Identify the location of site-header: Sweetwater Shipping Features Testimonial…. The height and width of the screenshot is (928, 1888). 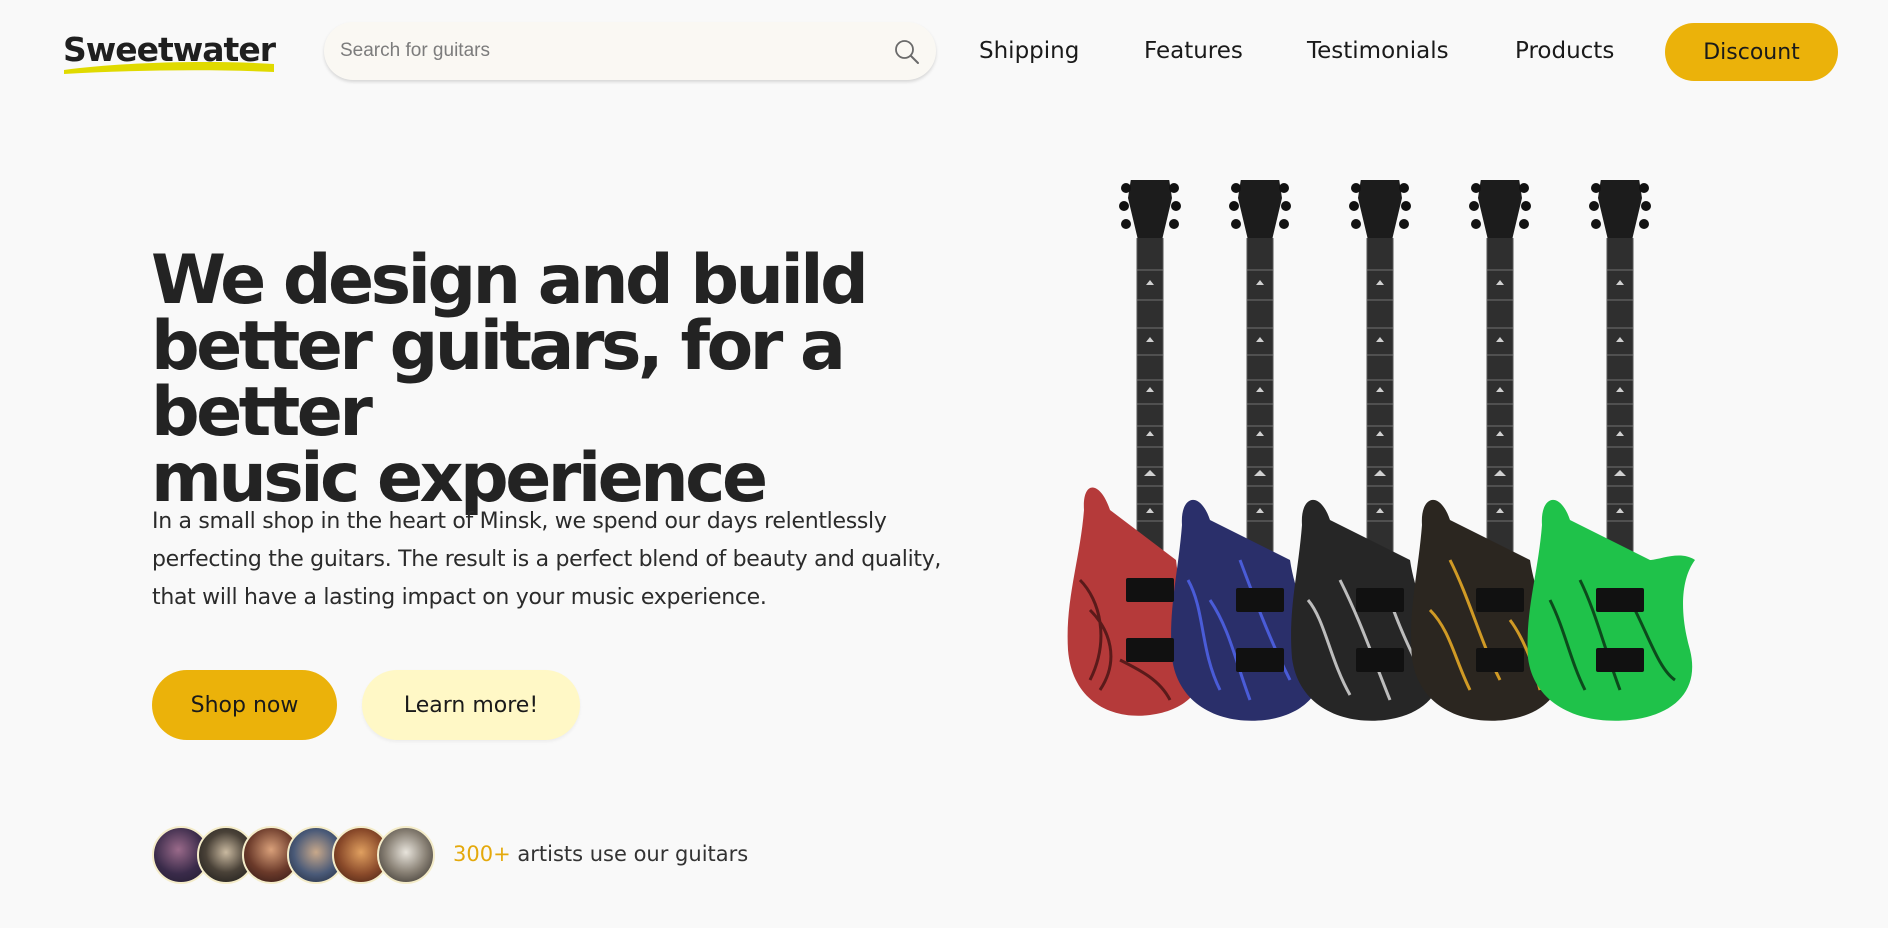
(944, 52).